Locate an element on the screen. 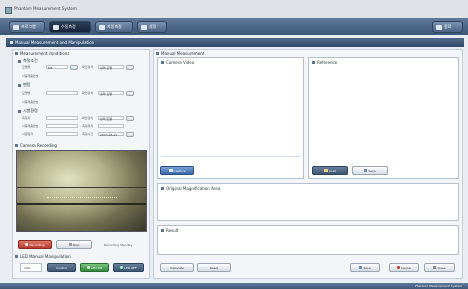 This screenshot has width=468, height=289. camera-icon is located at coordinates (56, 27).